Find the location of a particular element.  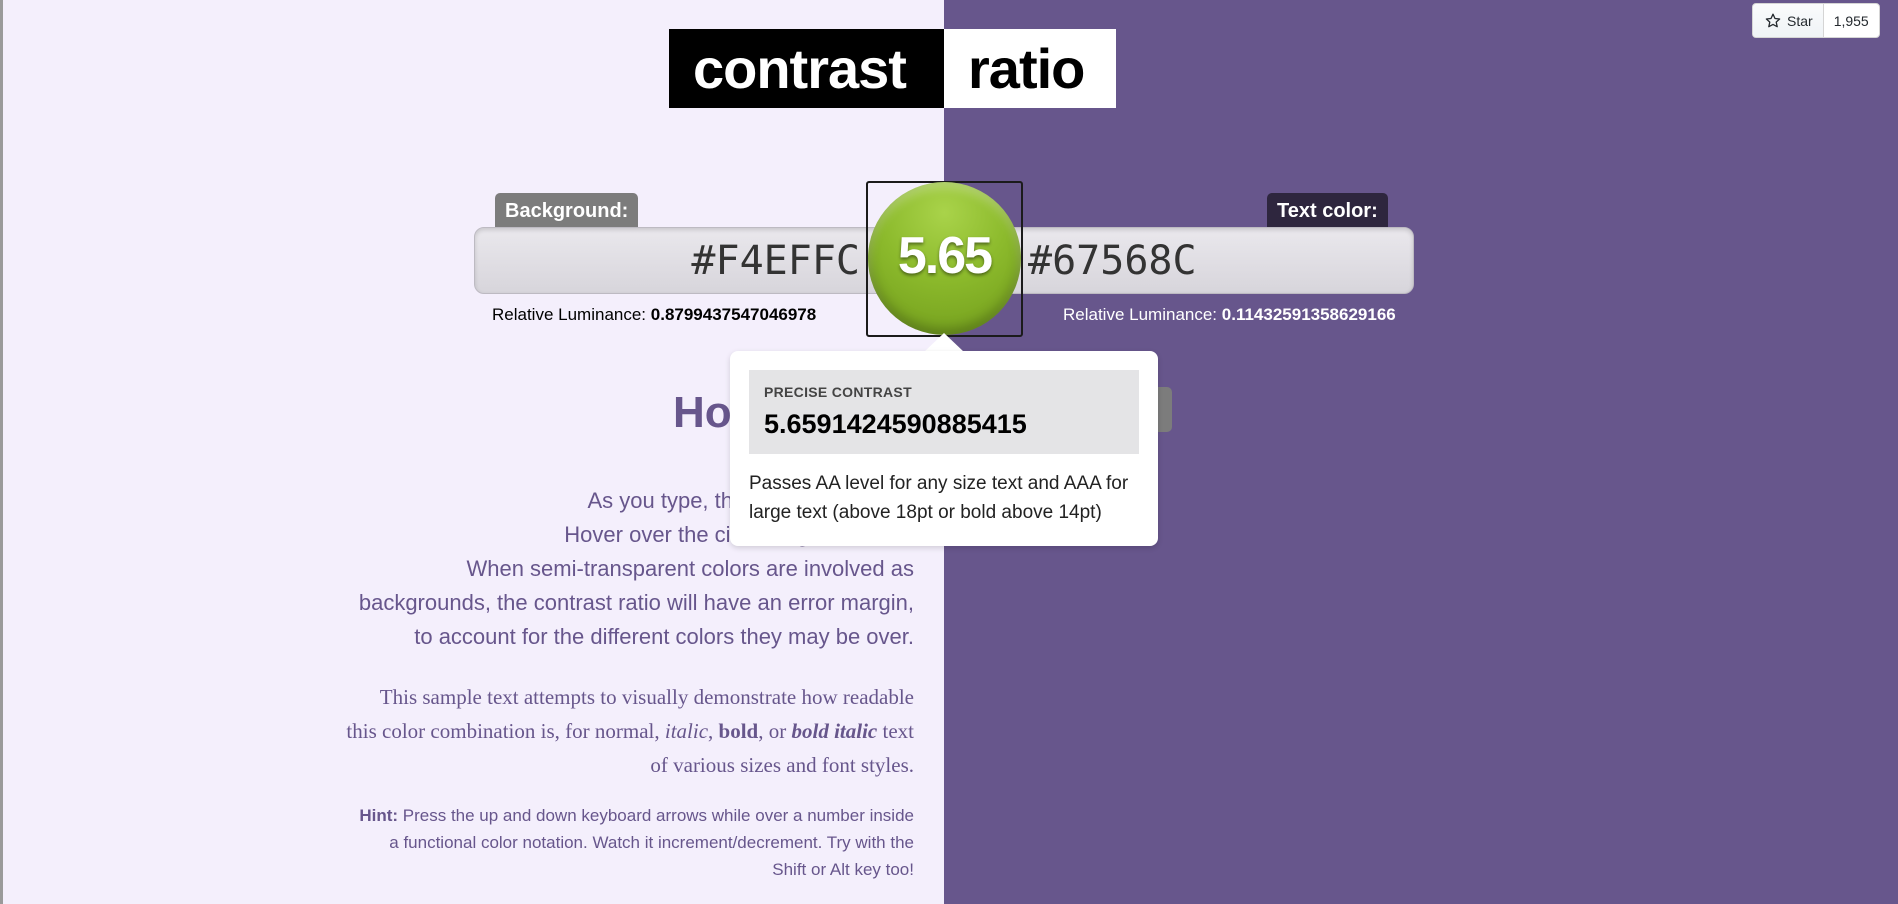

github-star-widget: Star 1,955 is located at coordinates (1816, 20).